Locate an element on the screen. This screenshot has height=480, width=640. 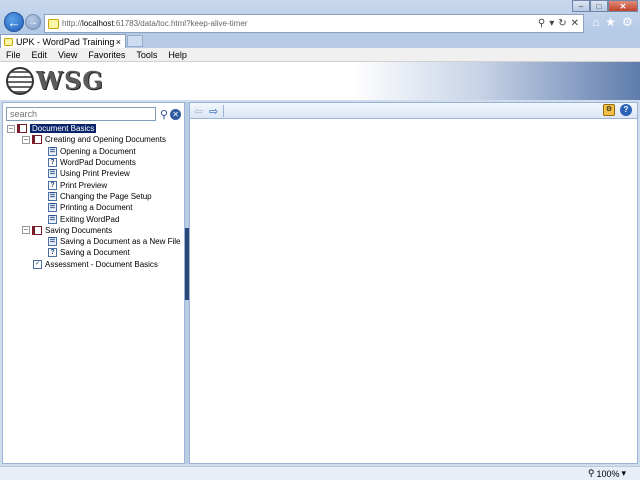
favorites-star-icon: ★ is located at coordinates (610, 22).